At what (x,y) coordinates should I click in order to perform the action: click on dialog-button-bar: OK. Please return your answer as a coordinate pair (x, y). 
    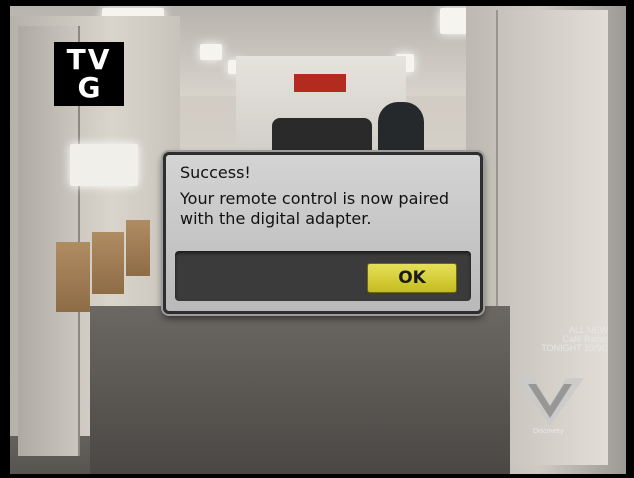
    Looking at the image, I should click on (323, 276).